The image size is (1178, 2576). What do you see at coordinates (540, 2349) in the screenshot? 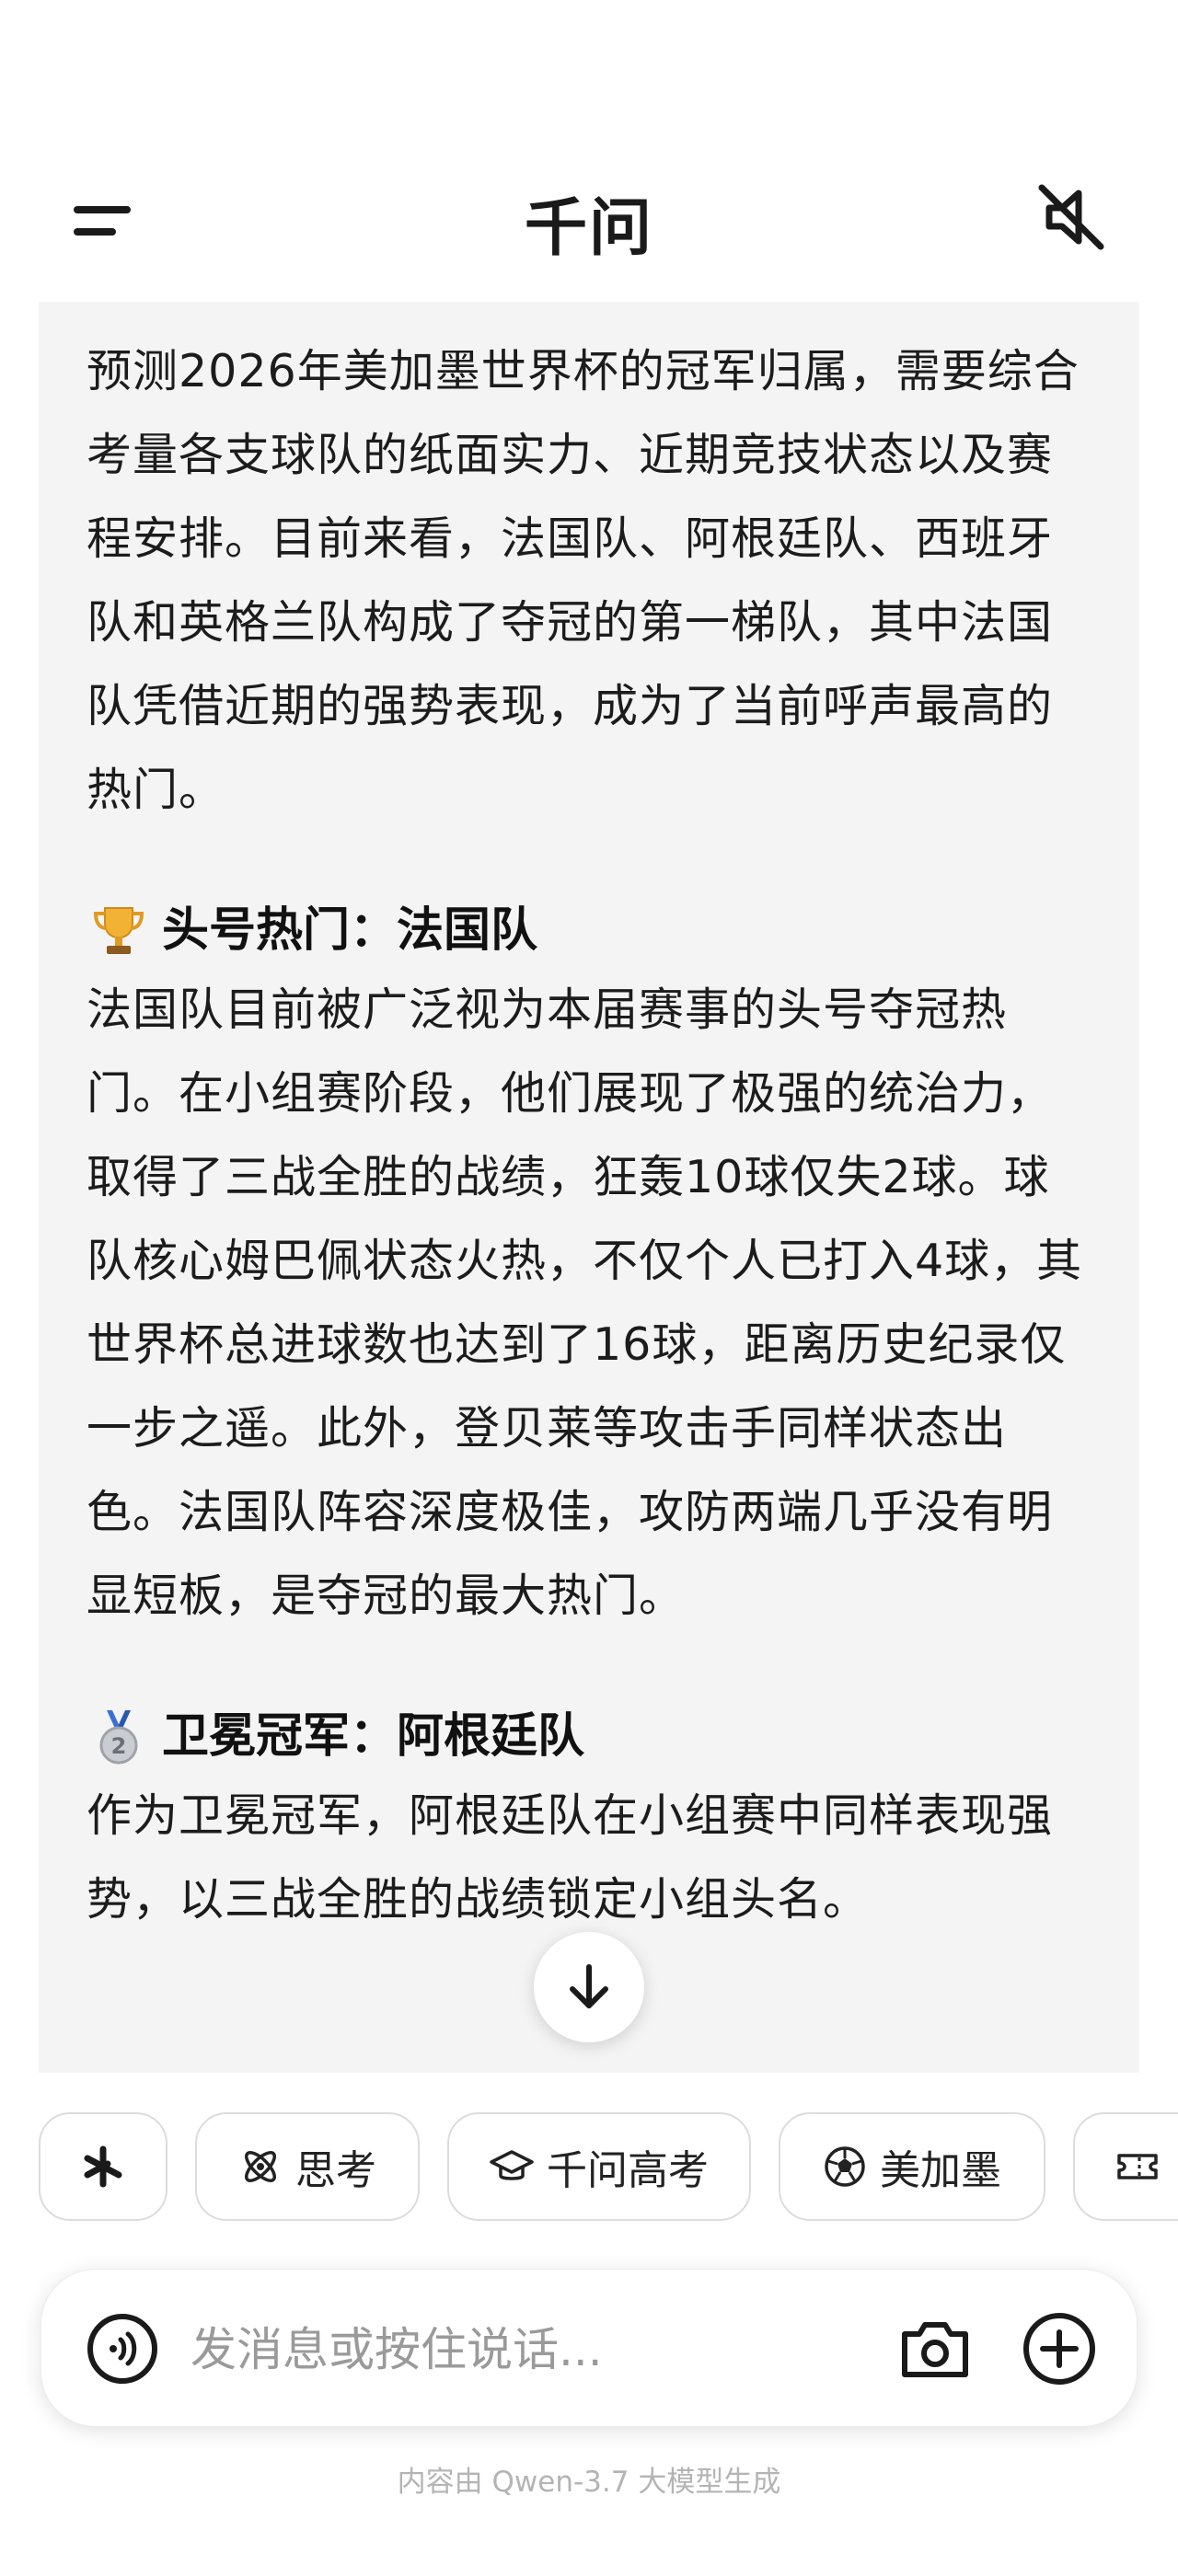
I see `message-input` at bounding box center [540, 2349].